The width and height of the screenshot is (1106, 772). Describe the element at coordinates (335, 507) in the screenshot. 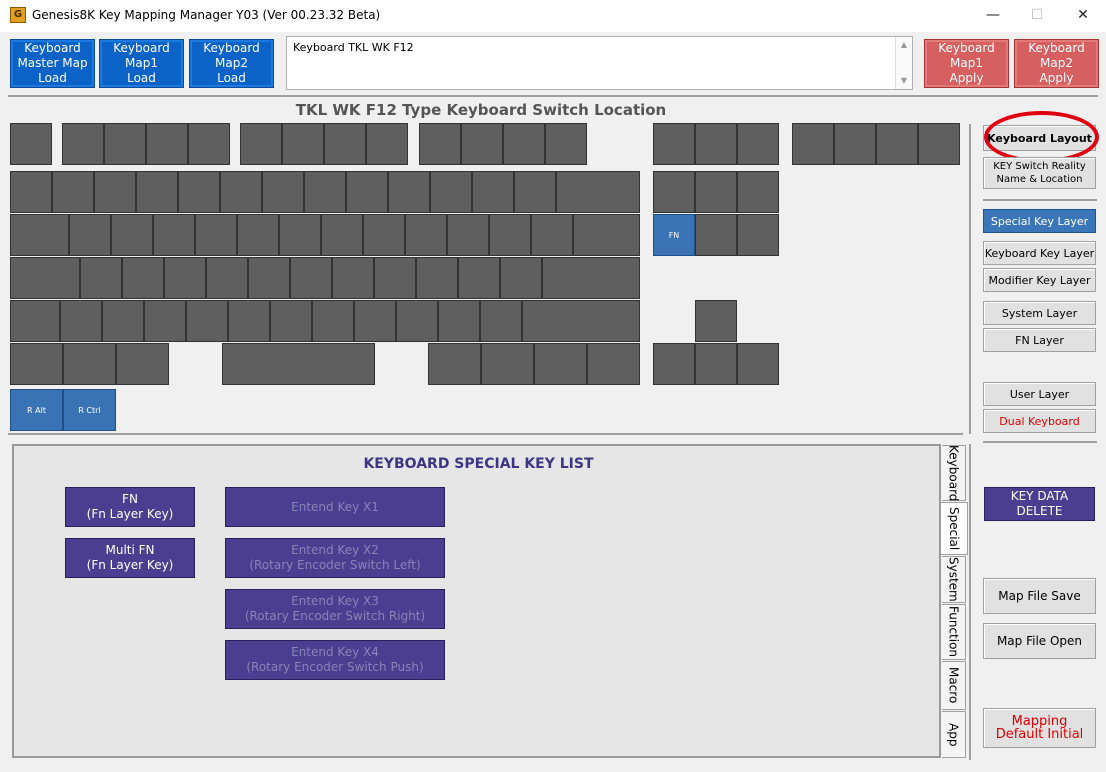

I see `extend-key-x1-item: Entend Key X1` at that location.